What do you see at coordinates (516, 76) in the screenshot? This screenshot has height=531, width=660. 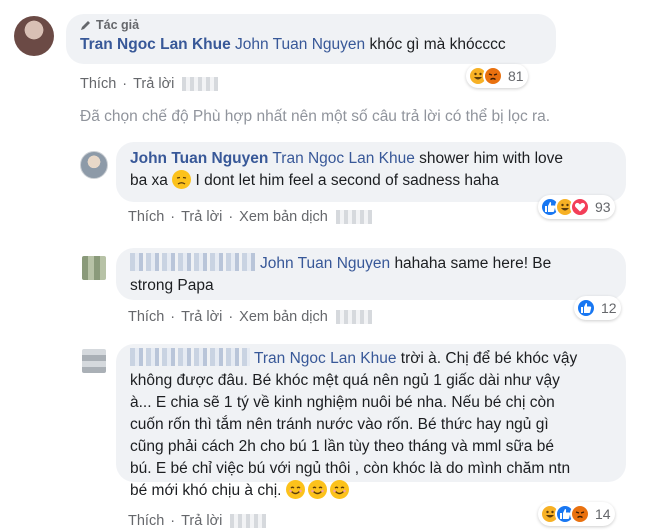 I see `reaction-count: 81` at bounding box center [516, 76].